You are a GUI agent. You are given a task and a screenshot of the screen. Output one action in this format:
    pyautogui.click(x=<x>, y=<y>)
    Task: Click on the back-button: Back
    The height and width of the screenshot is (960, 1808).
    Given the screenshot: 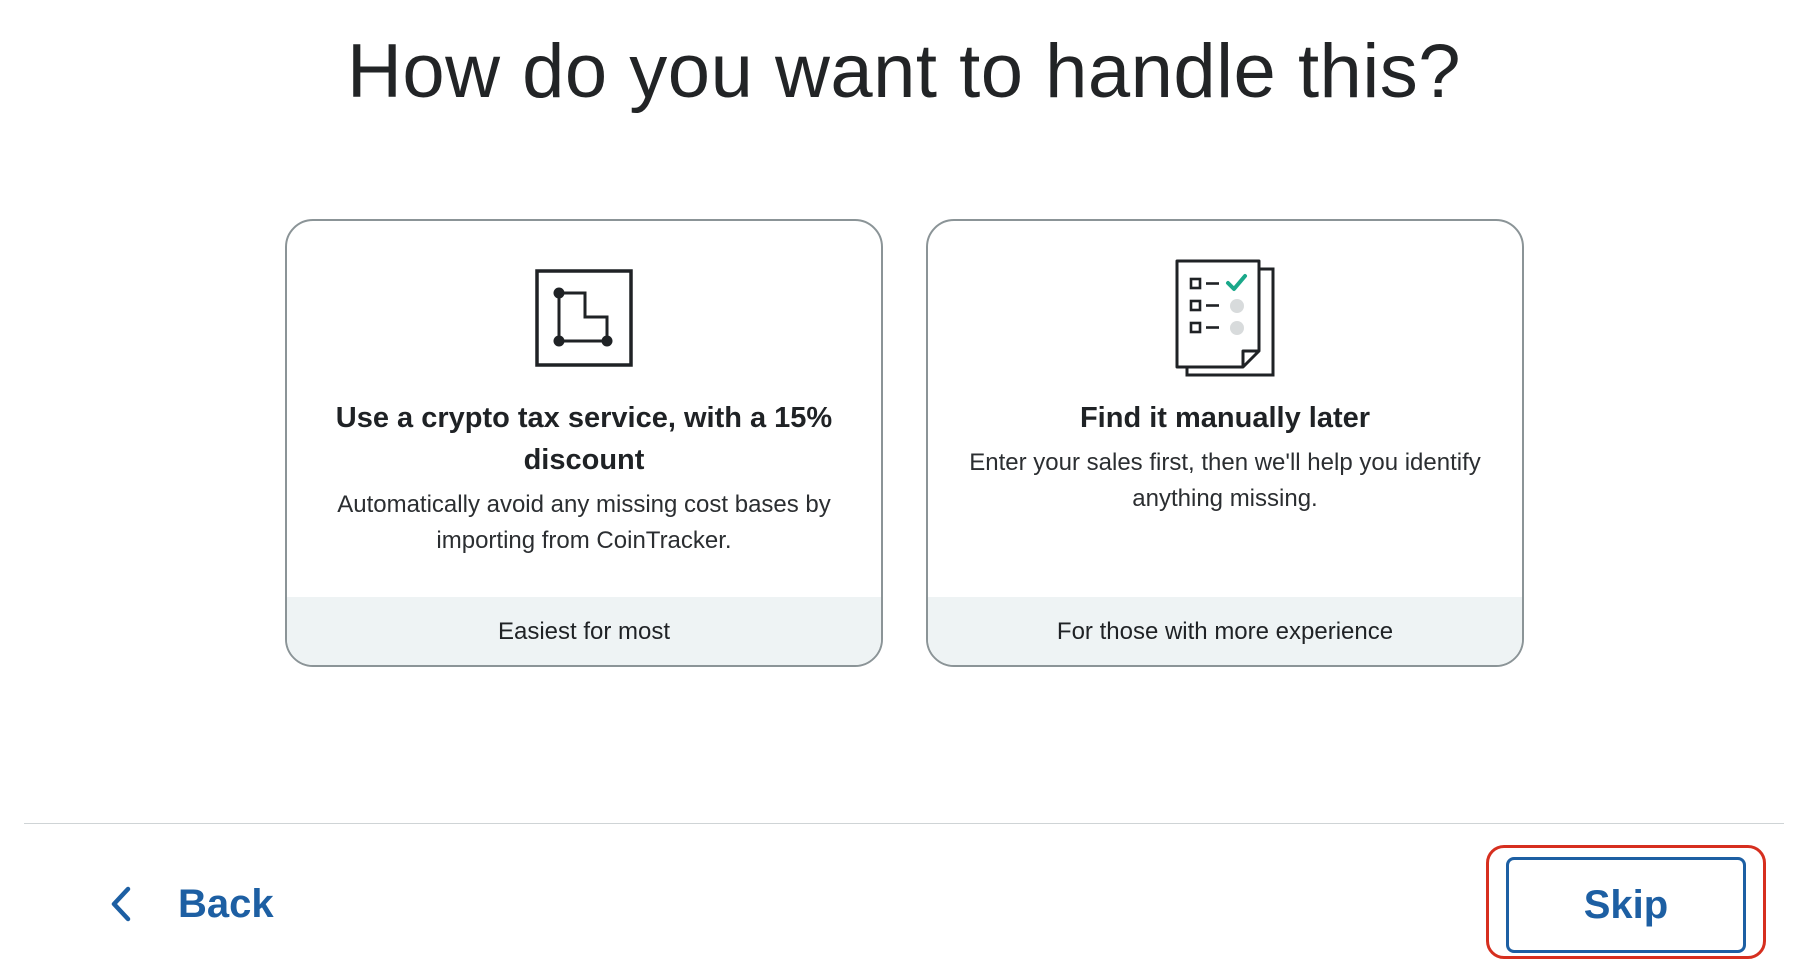 What is the action you would take?
    pyautogui.click(x=190, y=904)
    